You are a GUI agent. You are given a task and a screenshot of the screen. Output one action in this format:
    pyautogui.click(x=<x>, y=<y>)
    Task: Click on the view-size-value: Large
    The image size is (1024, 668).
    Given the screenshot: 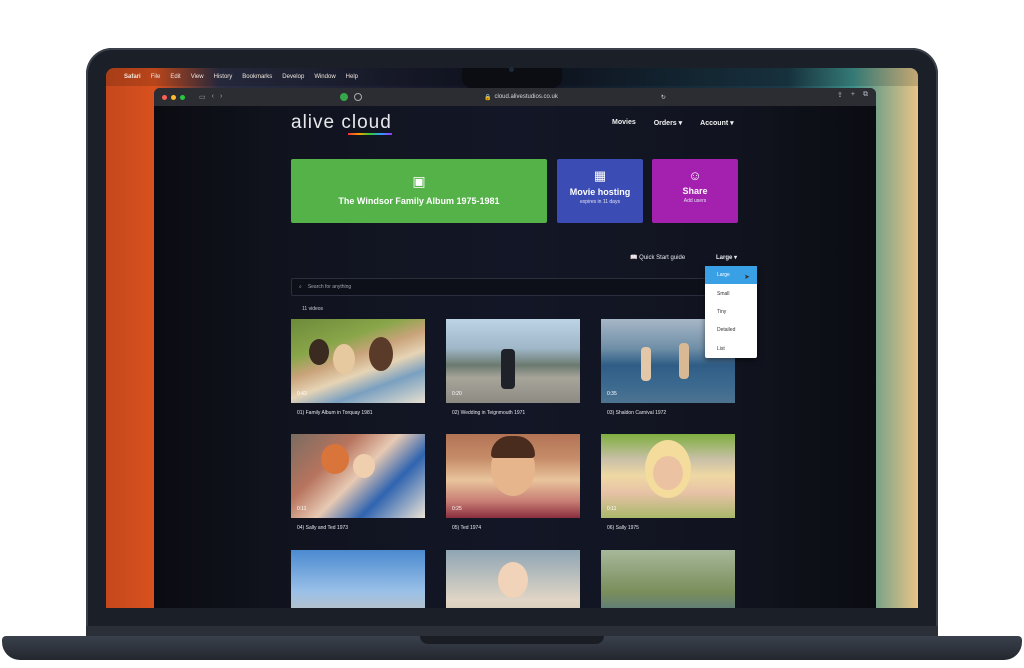 What is the action you would take?
    pyautogui.click(x=724, y=258)
    